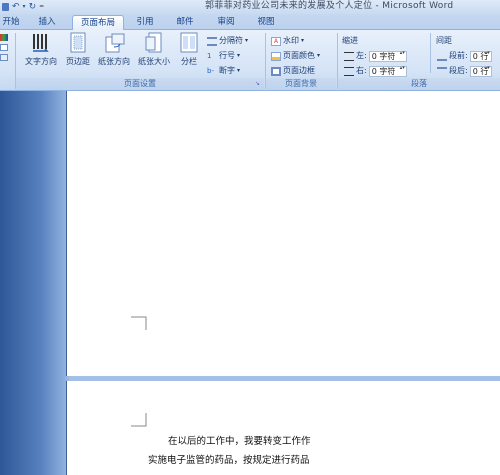  I want to click on tab-insert: 插入, so click(47, 22).